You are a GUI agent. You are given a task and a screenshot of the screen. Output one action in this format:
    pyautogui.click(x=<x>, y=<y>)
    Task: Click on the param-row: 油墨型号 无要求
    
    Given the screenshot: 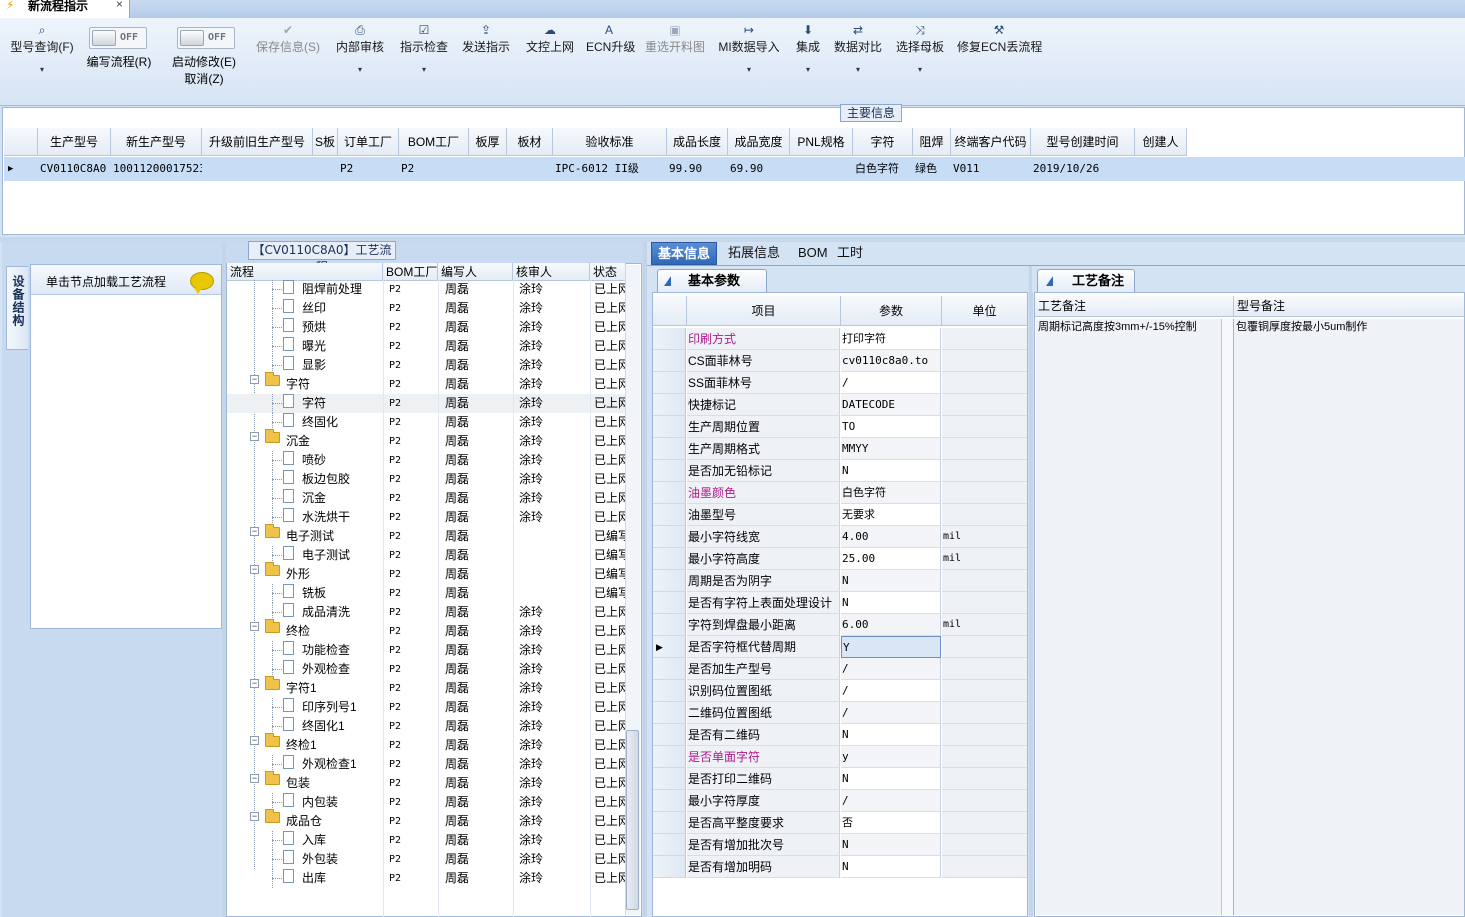 What is the action you would take?
    pyautogui.click(x=840, y=515)
    